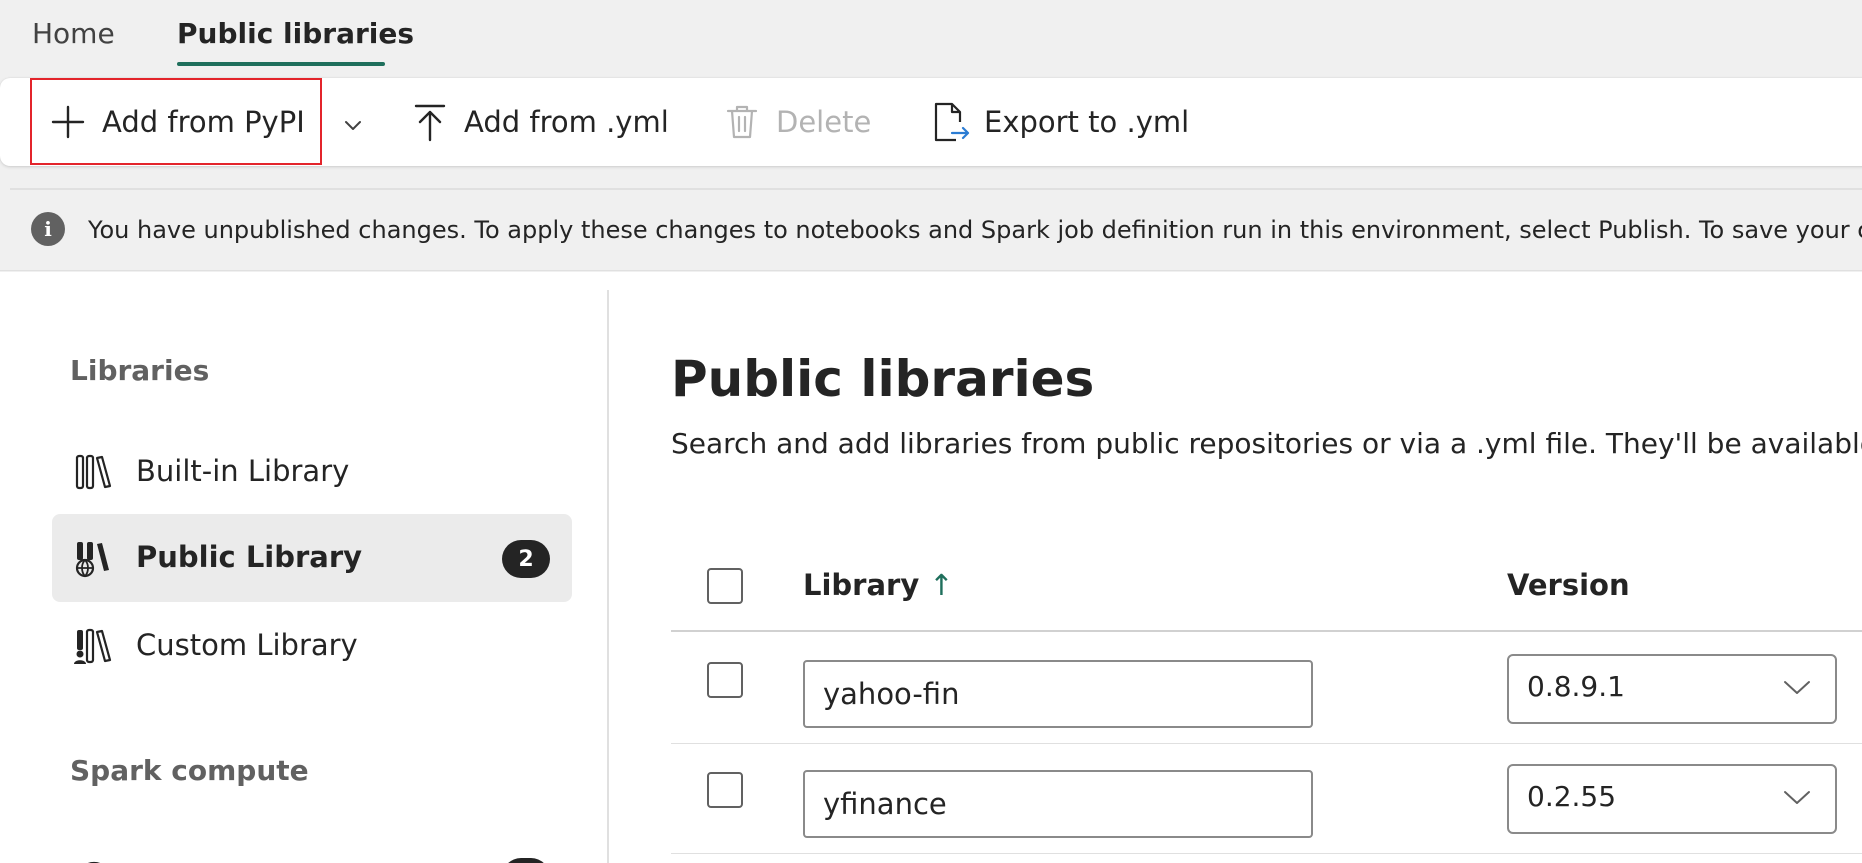 The image size is (1862, 863). What do you see at coordinates (189, 770) in the screenshot?
I see `nav-heading-spark-compute: Spark compute` at bounding box center [189, 770].